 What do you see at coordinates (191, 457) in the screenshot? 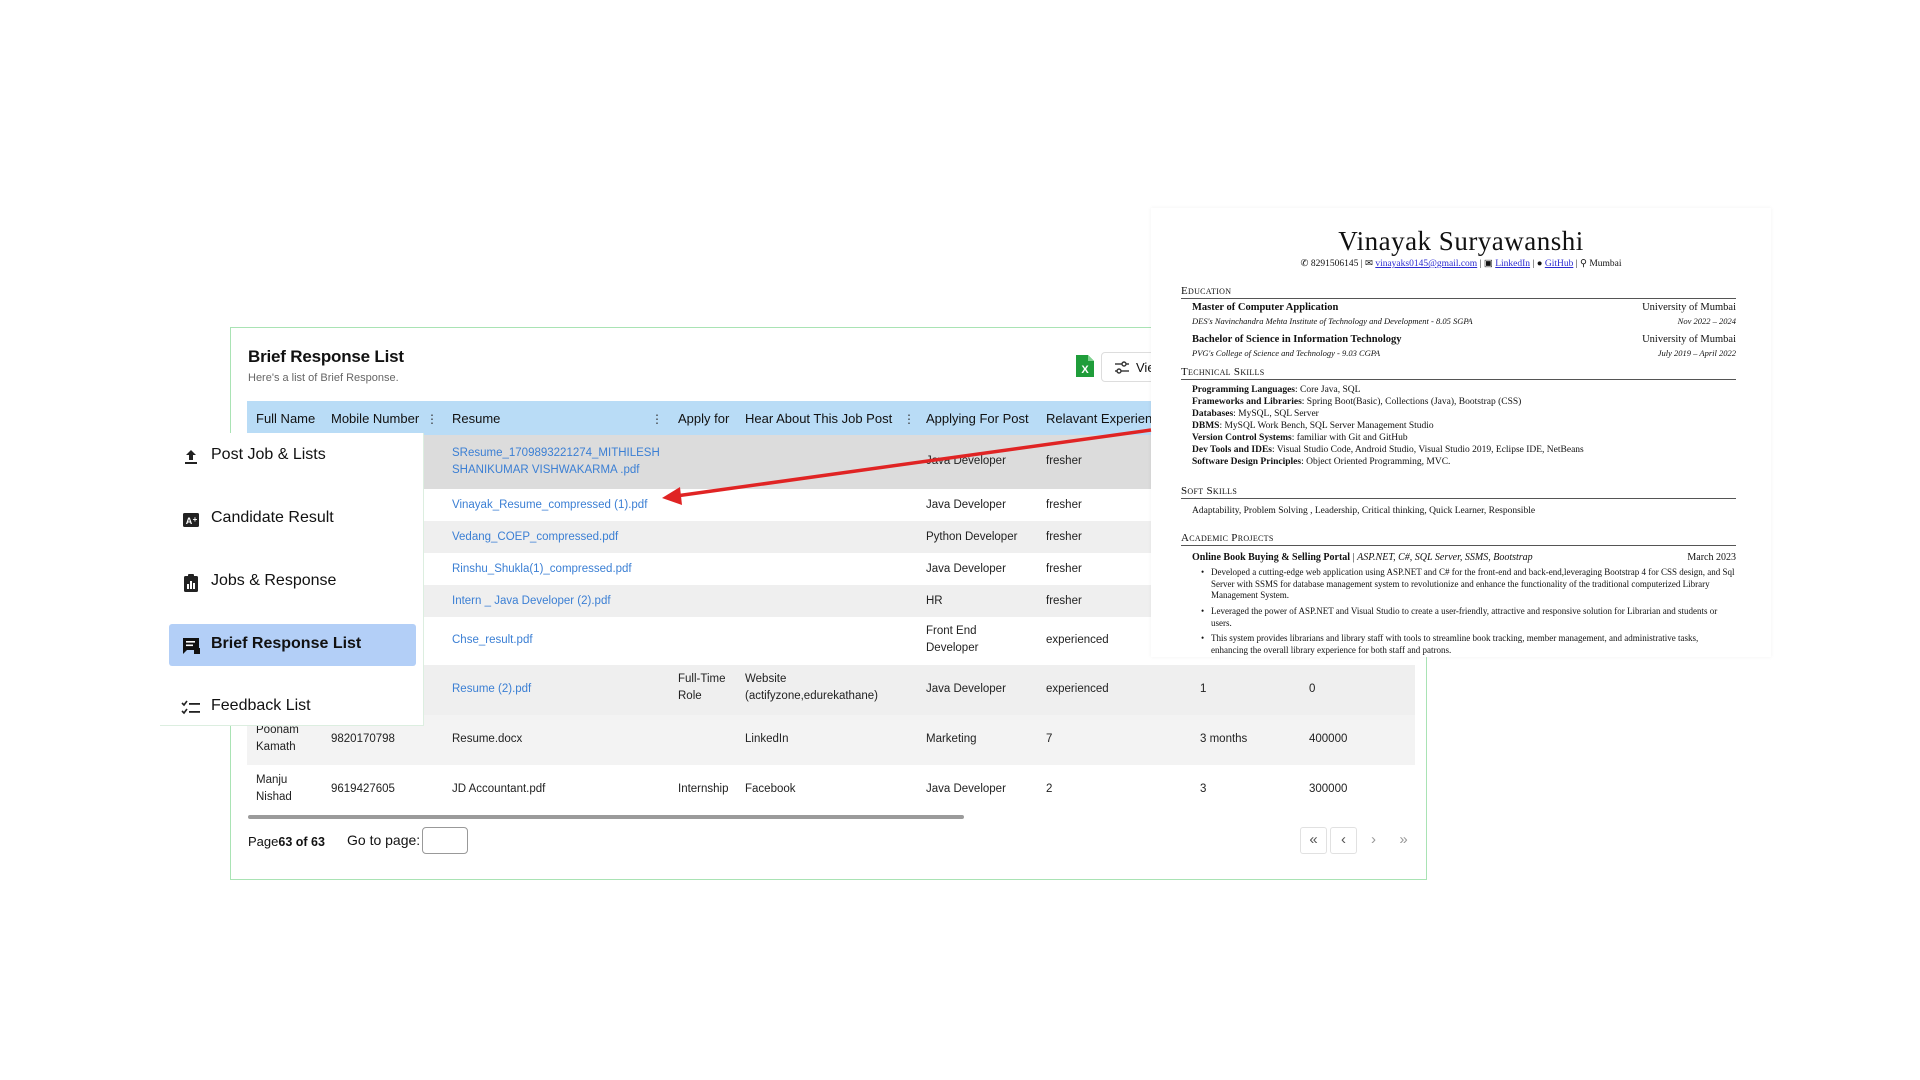
I see `upload-icon` at bounding box center [191, 457].